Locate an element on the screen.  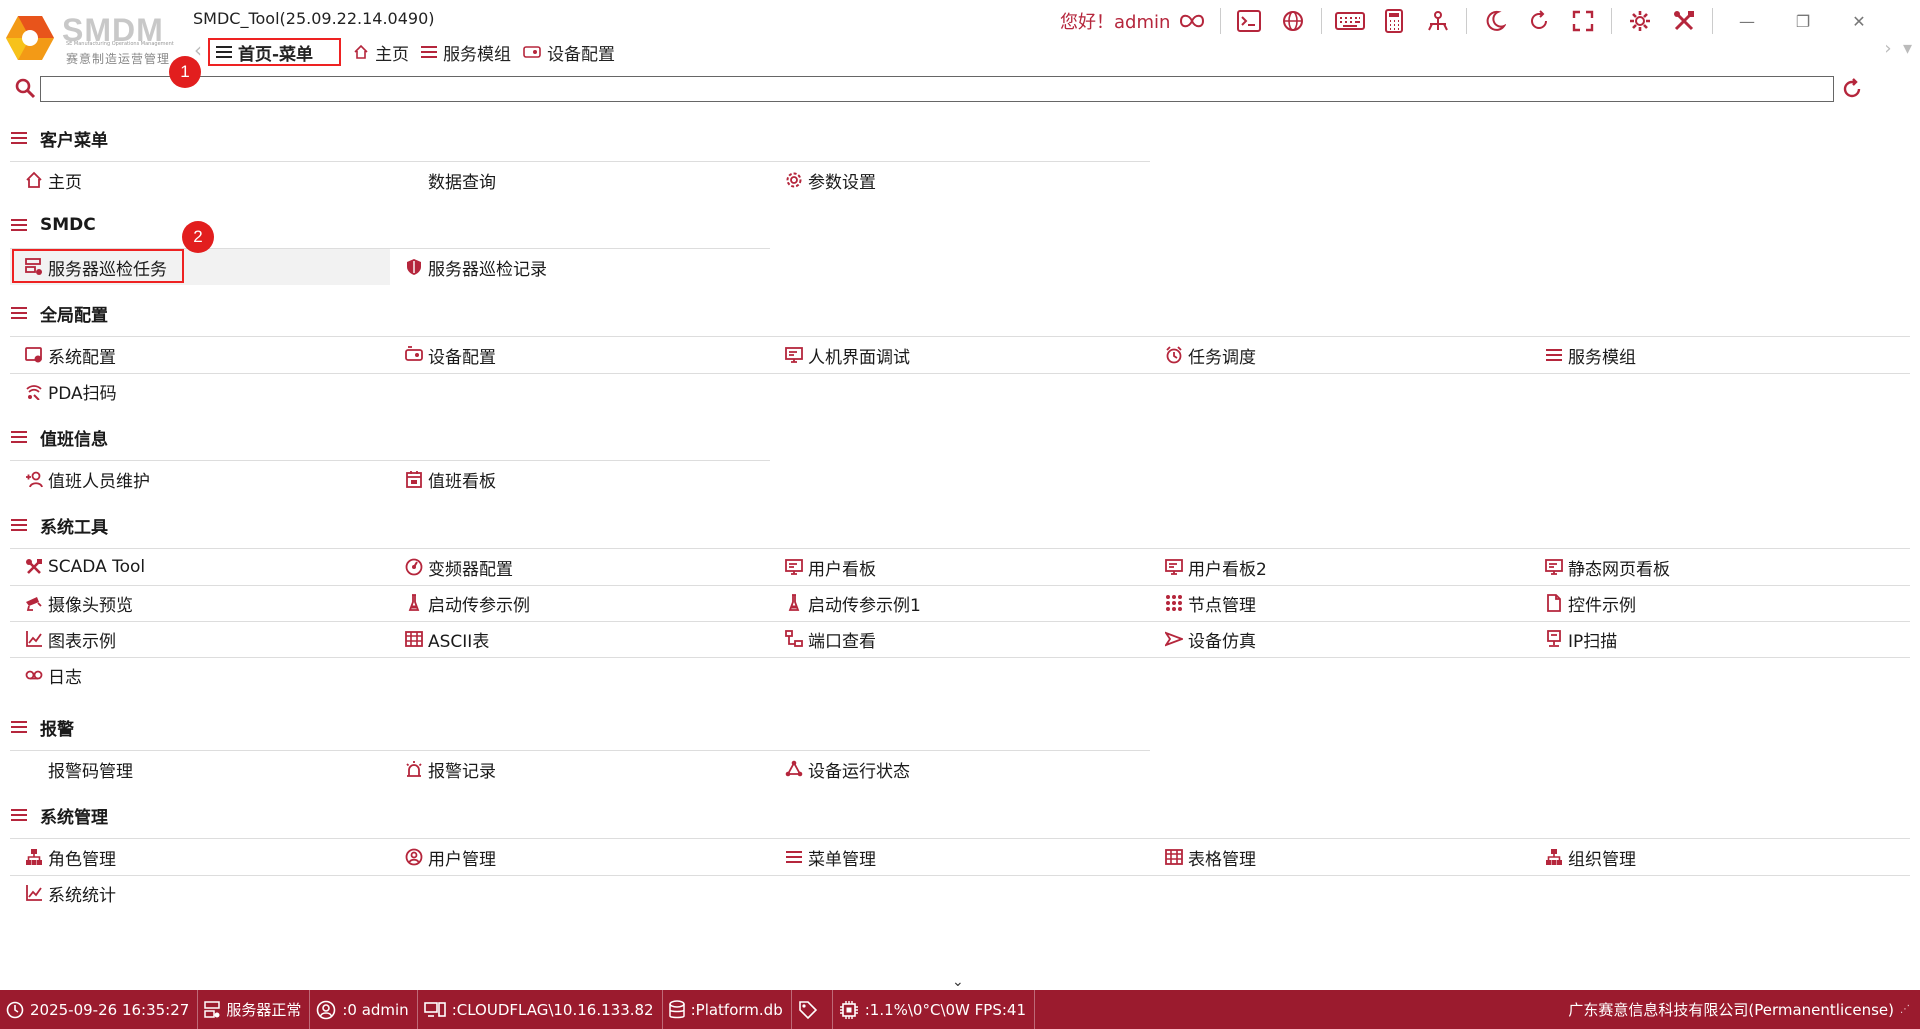
status-user: :0 admin is located at coordinates (364, 1009).